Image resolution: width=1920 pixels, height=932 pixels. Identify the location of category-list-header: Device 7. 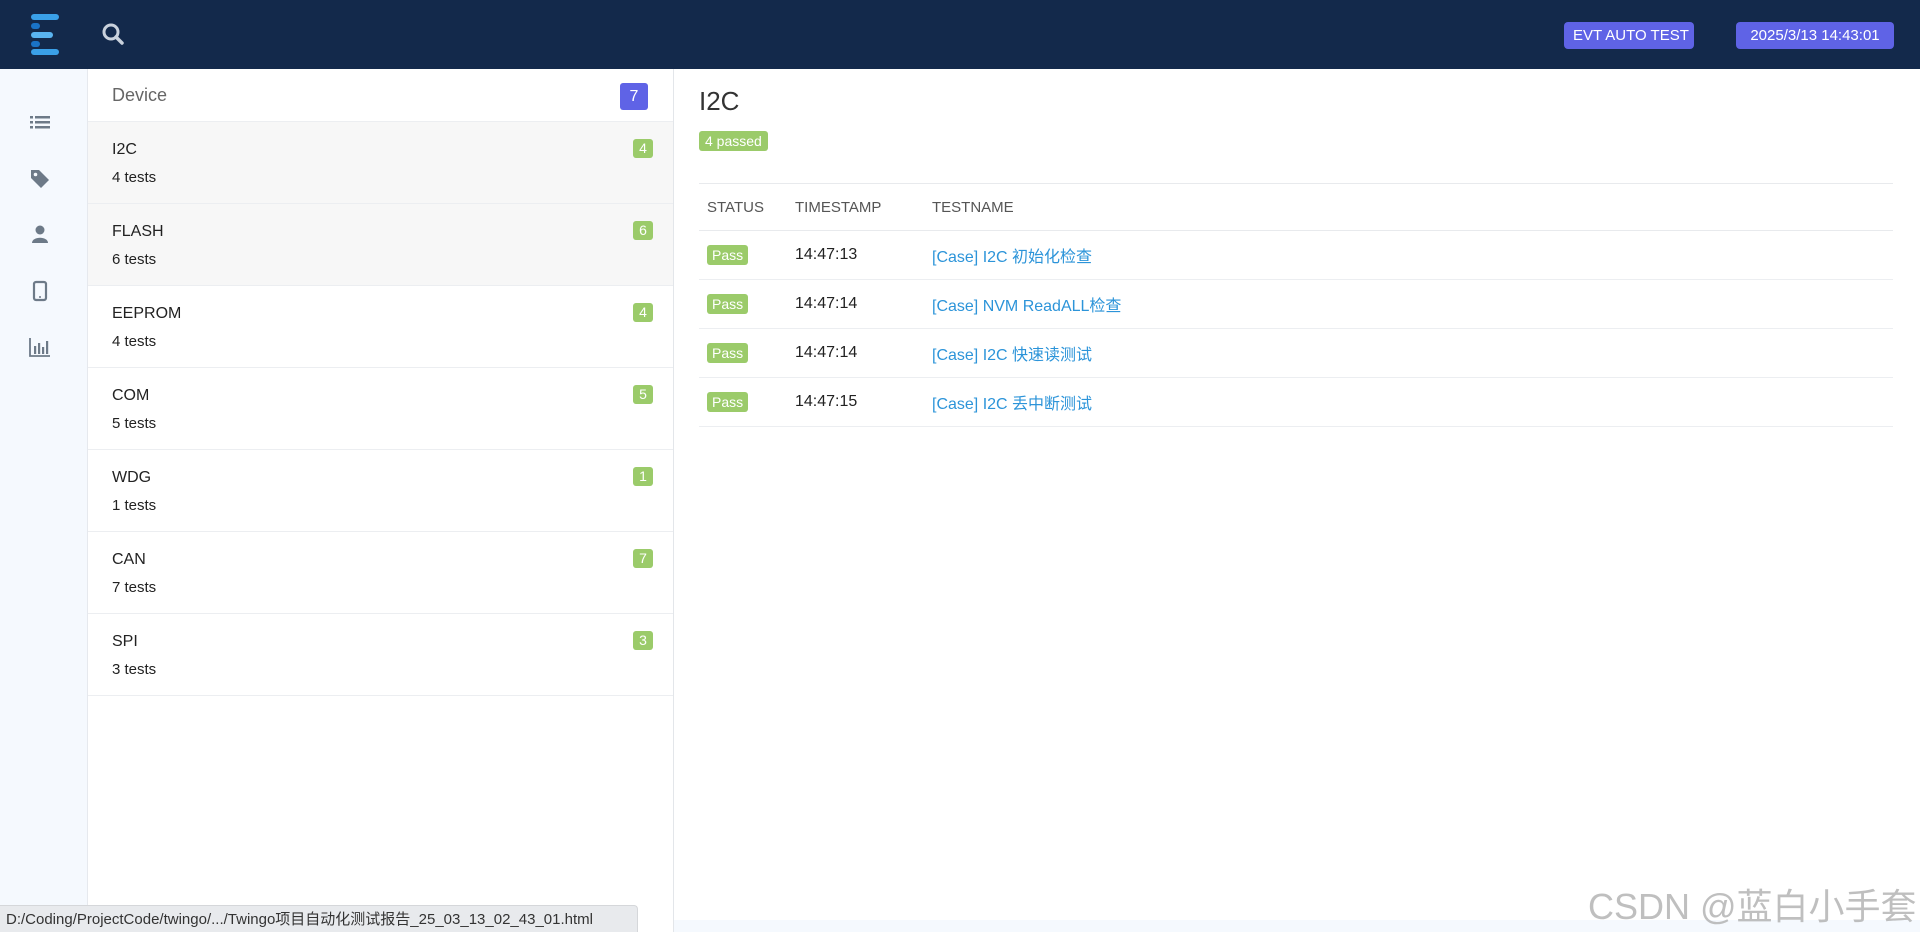
(380, 95).